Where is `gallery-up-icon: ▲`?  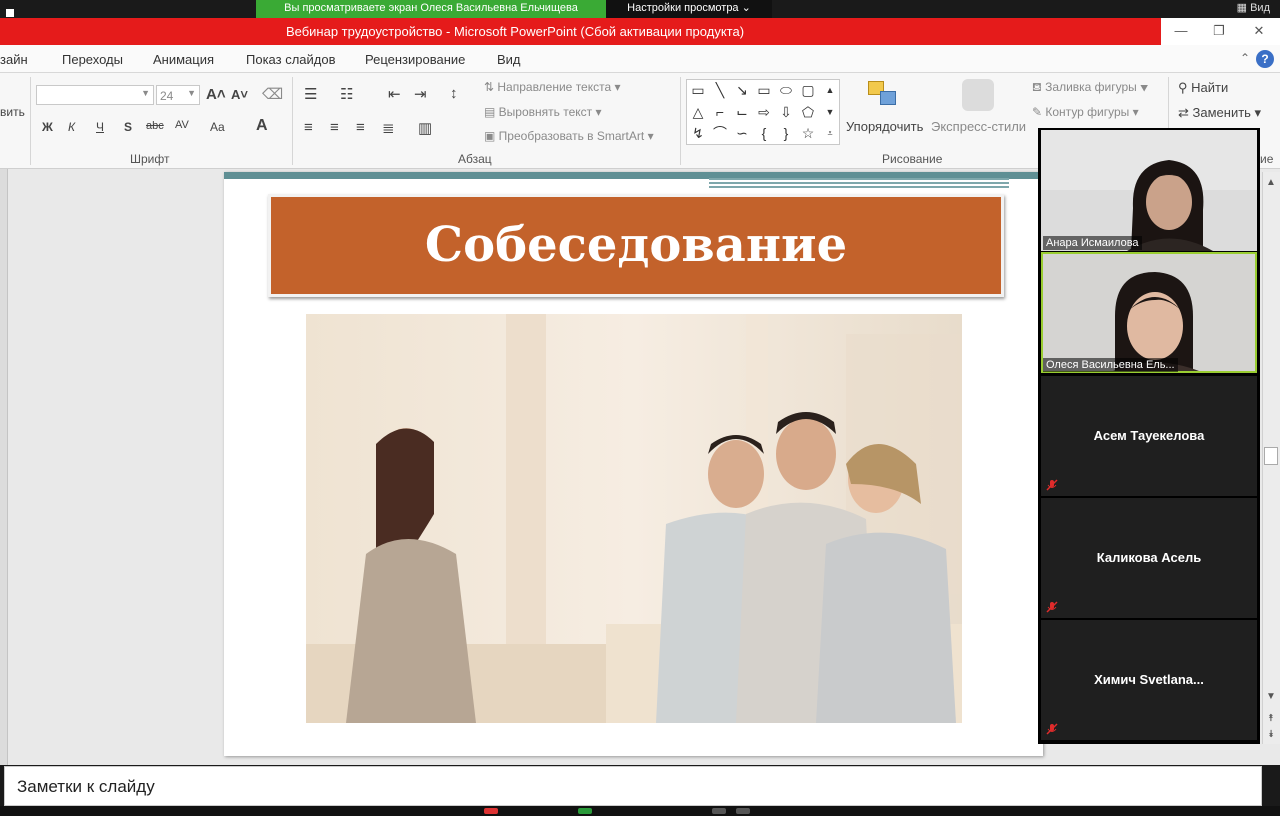
gallery-up-icon: ▲ is located at coordinates (830, 90).